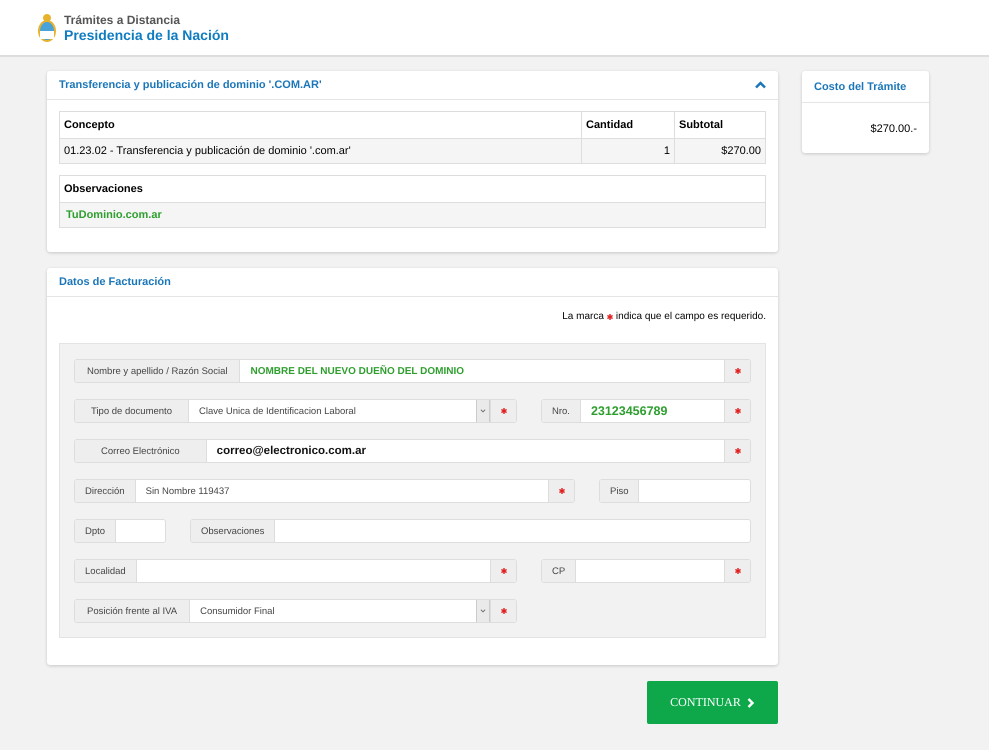 This screenshot has height=750, width=989. What do you see at coordinates (295, 571) in the screenshot?
I see `input-field: Localidad` at bounding box center [295, 571].